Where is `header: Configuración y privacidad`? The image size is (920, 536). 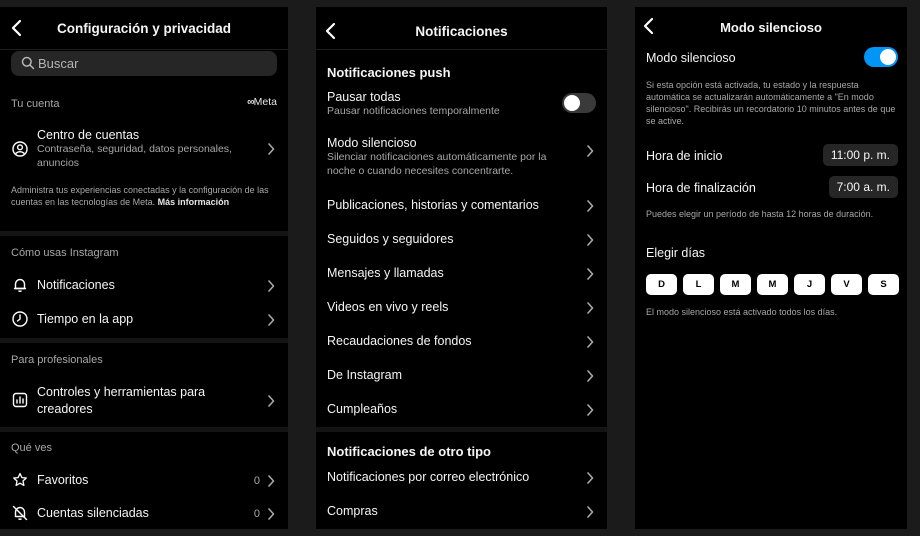
header: Configuración y privacidad is located at coordinates (144, 28).